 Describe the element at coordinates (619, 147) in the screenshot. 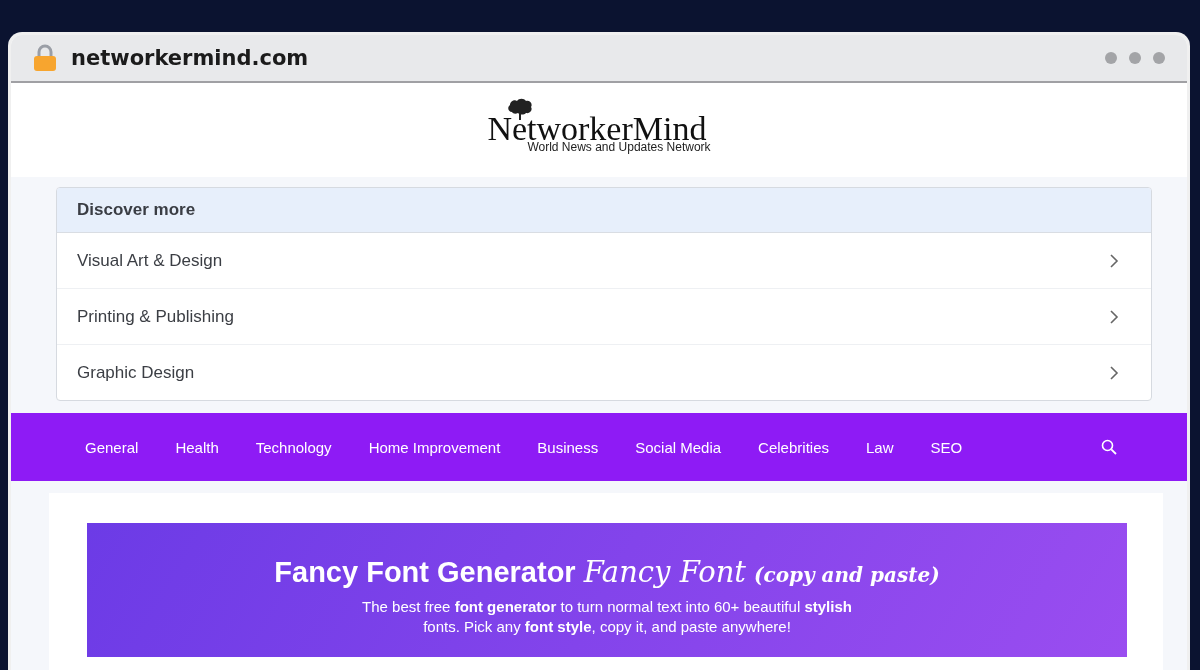

I see `logo-tagline: World News and Updates Network` at that location.